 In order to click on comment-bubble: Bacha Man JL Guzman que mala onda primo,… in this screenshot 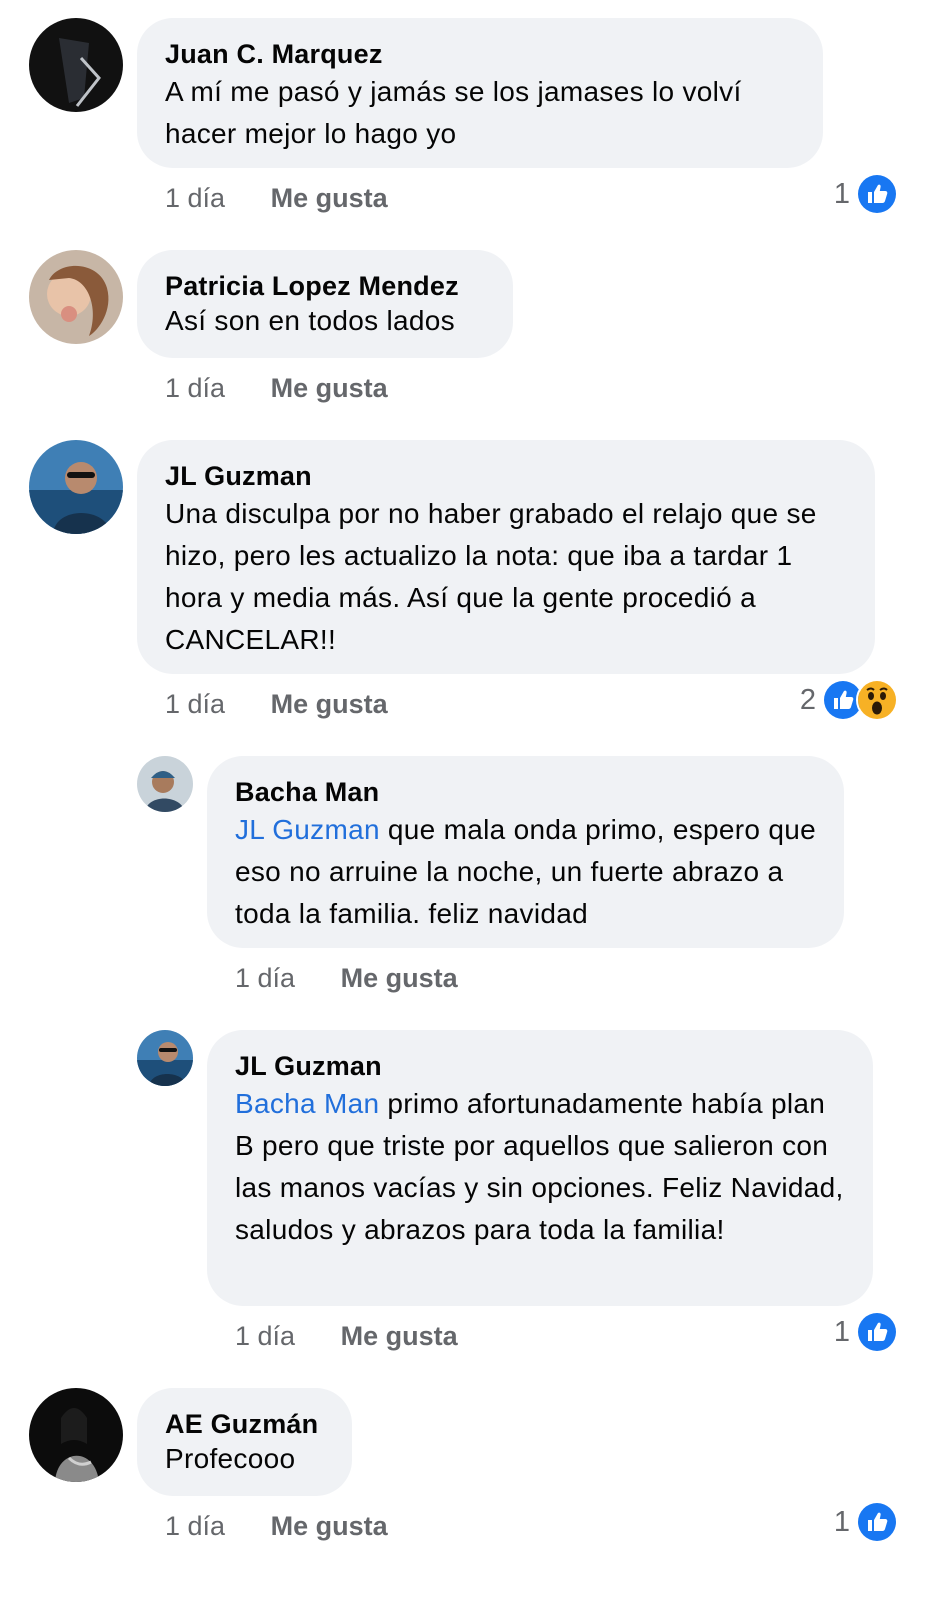, I will do `click(525, 852)`.